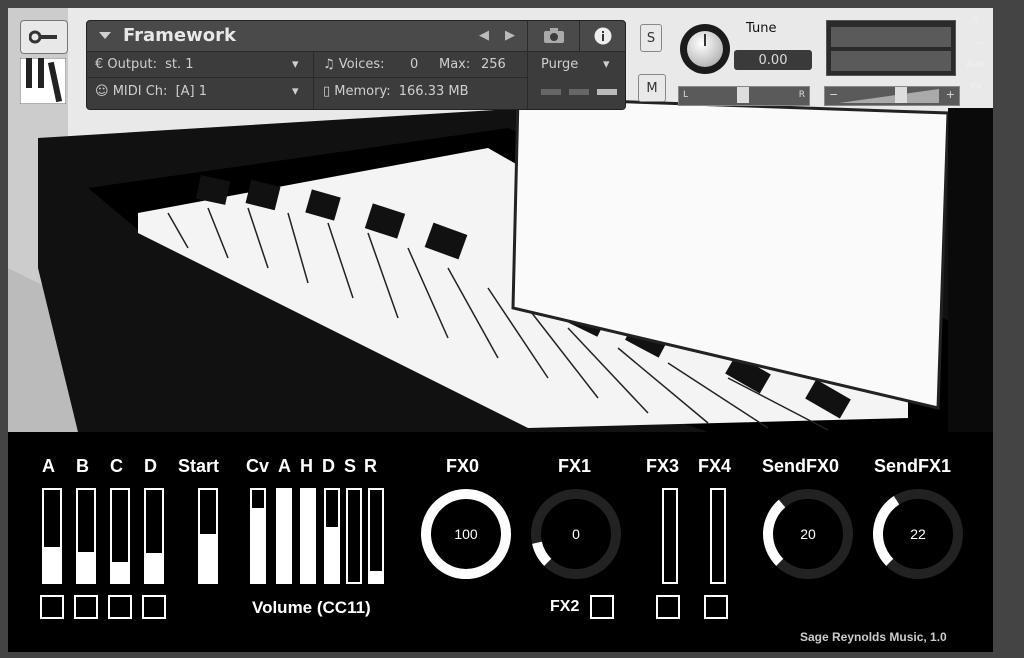 The image size is (1024, 658). Describe the element at coordinates (484, 35) in the screenshot. I see `prev-instrument-icon: ◀` at that location.